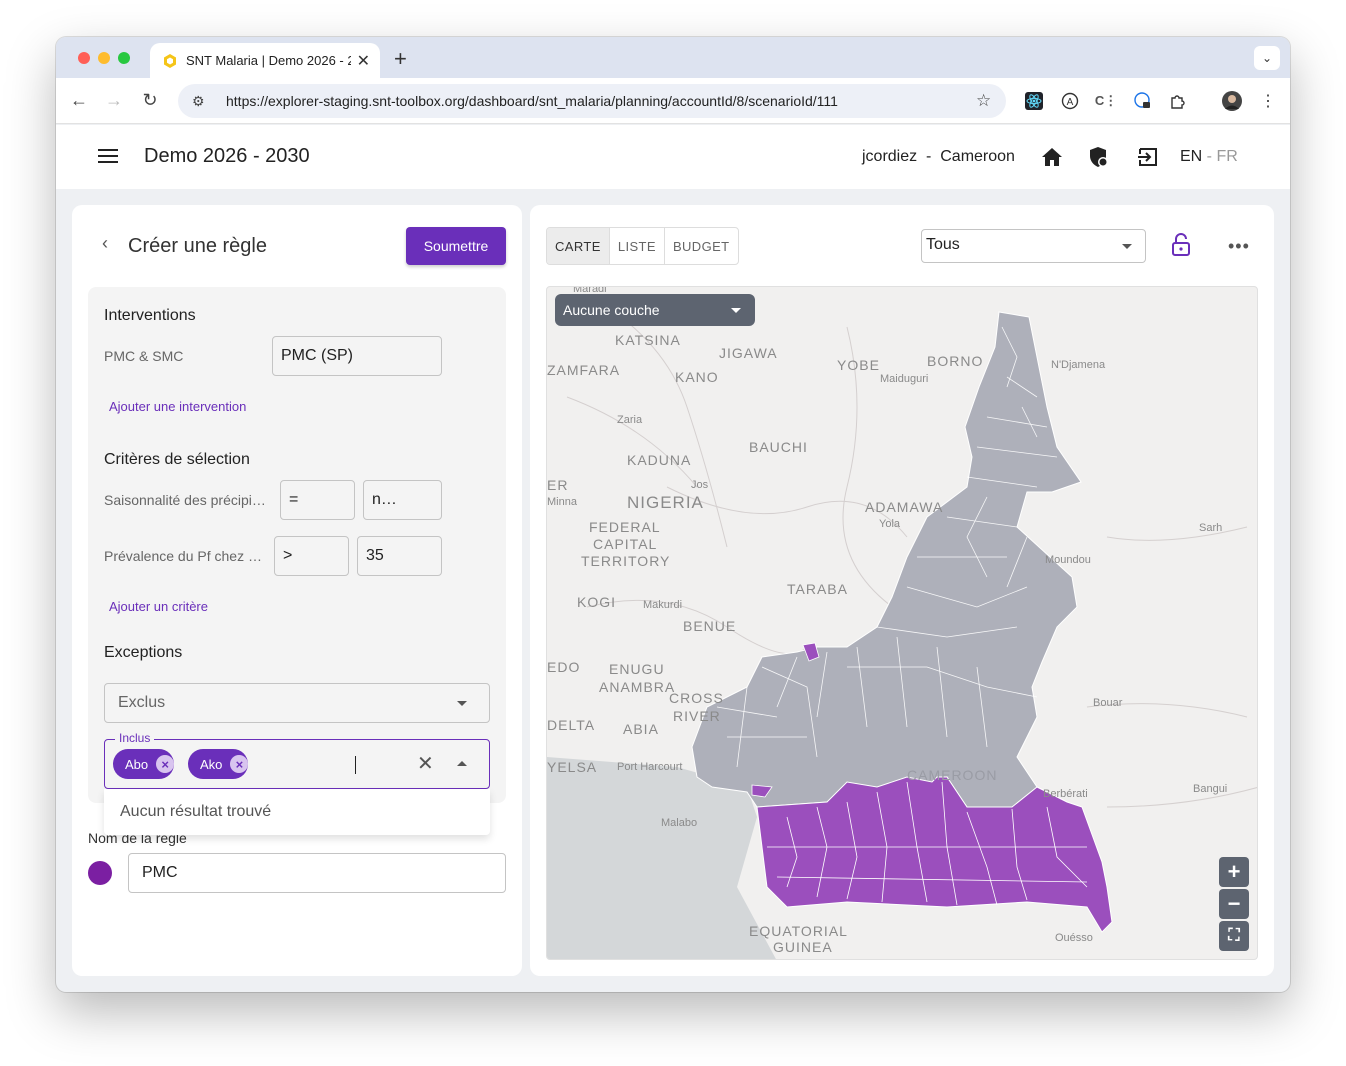 This screenshot has height=1066, width=1346. Describe the element at coordinates (571, 725) in the screenshot. I see `map-region-label: DELTA` at that location.